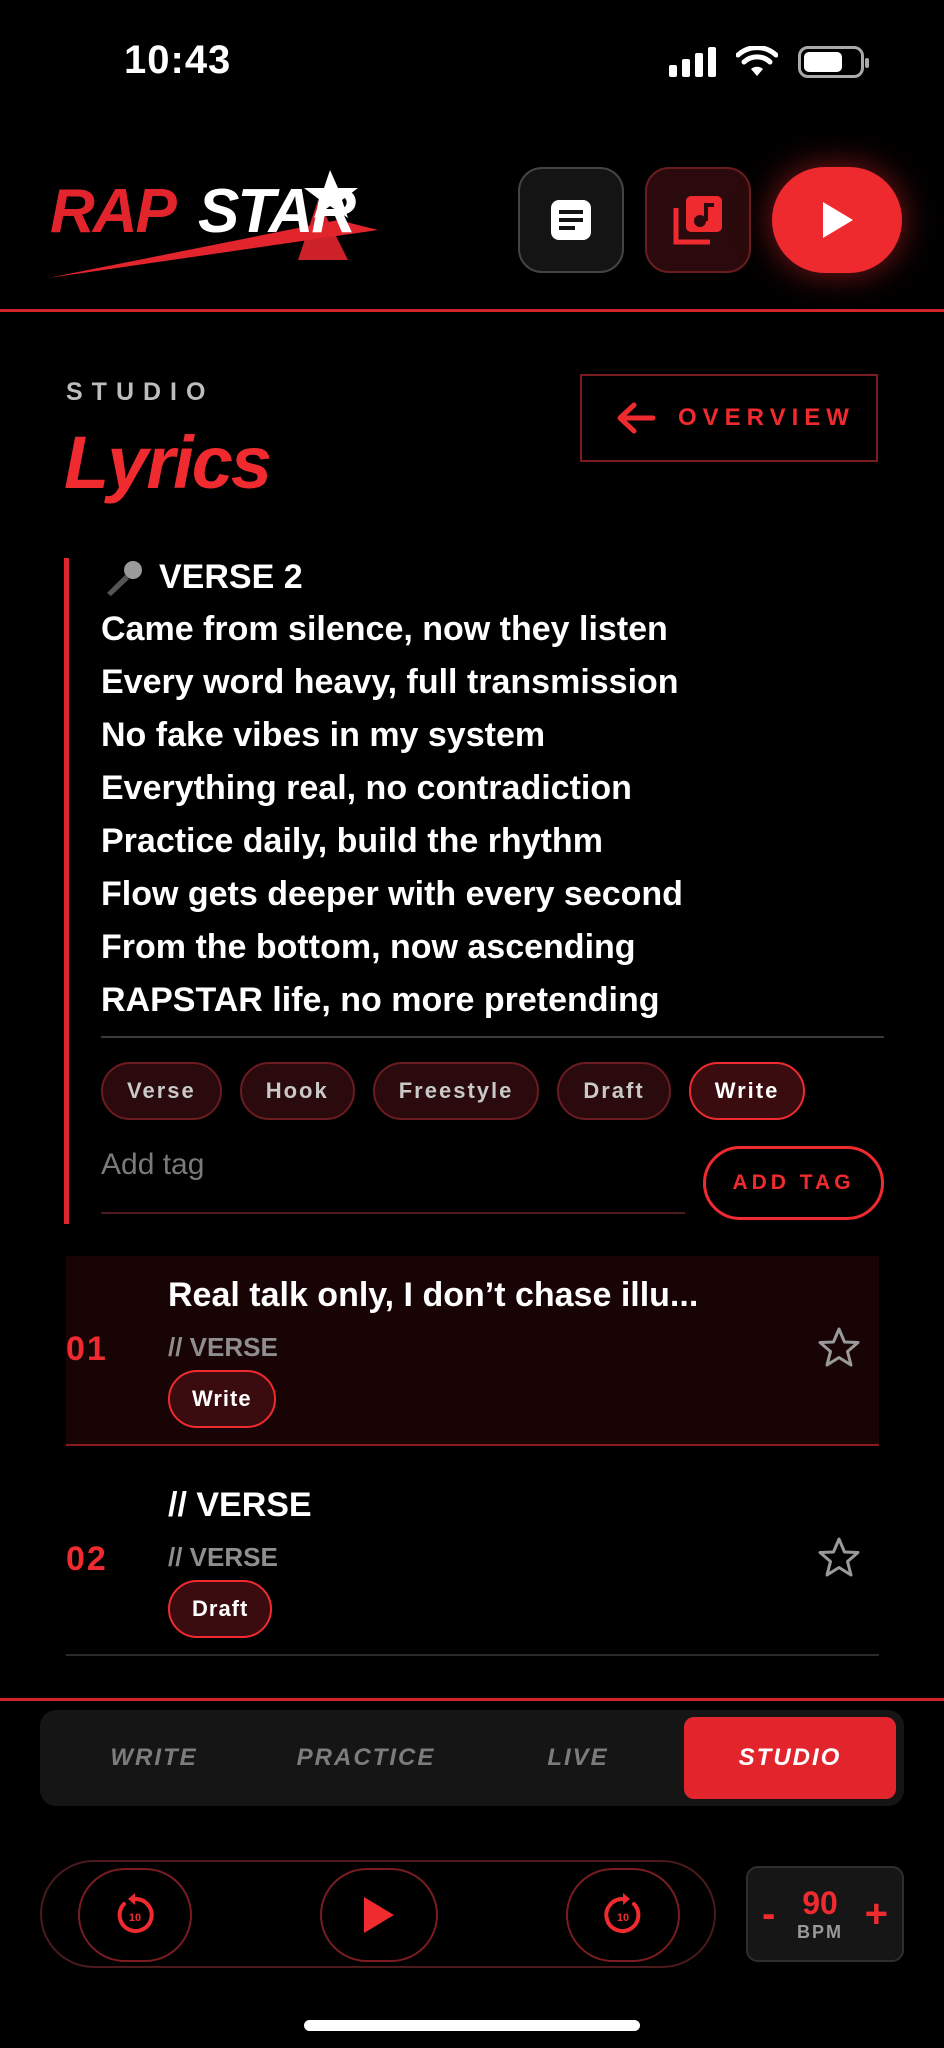  I want to click on playback-controls: 10 10, so click(378, 1914).